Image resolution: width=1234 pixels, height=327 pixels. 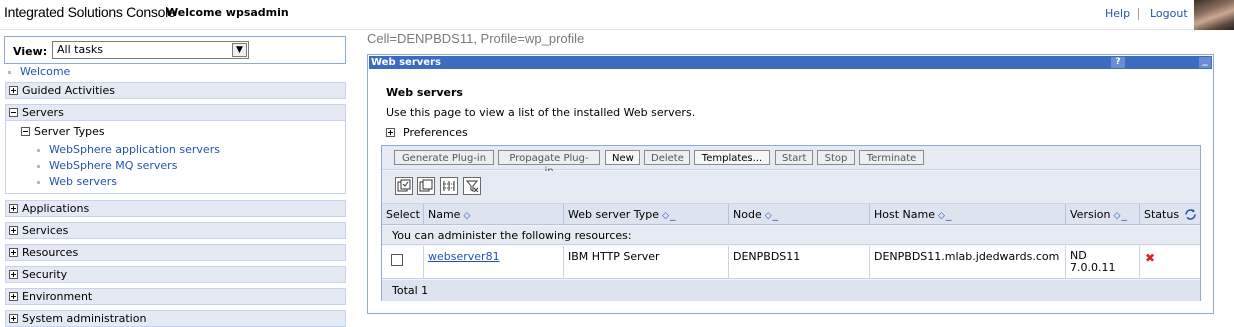 I want to click on view-select: All tasks ▼, so click(x=150, y=50).